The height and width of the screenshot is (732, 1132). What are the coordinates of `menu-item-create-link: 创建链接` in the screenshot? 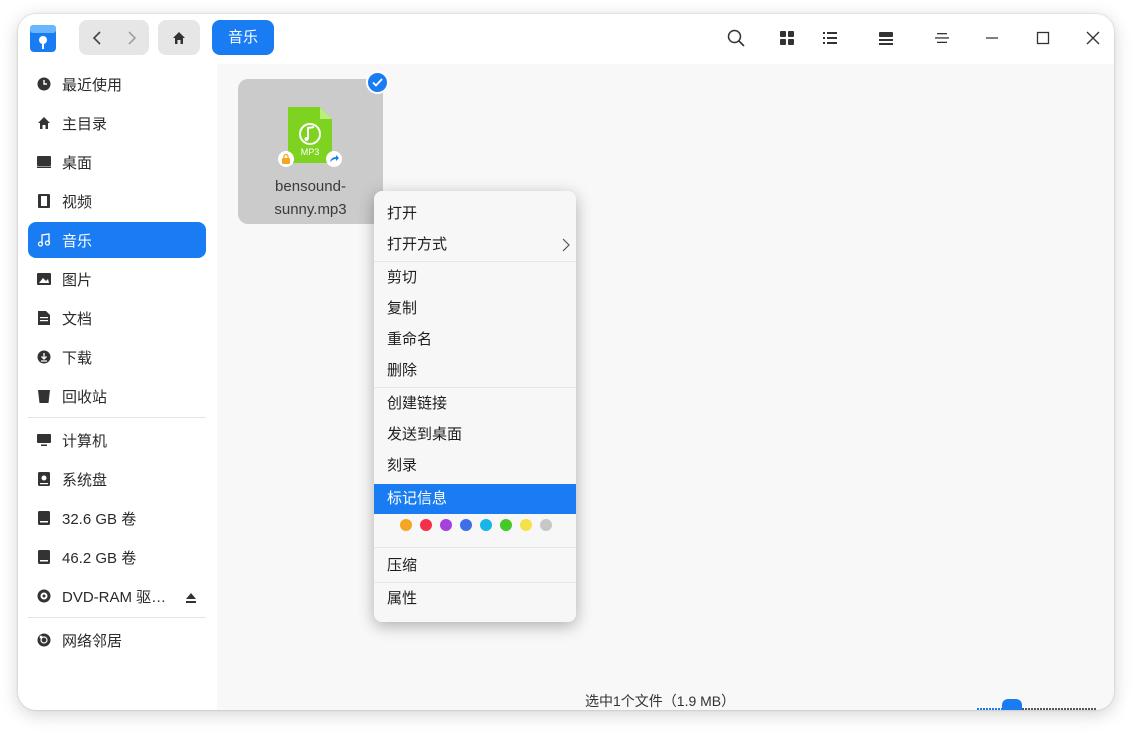 It's located at (475, 404).